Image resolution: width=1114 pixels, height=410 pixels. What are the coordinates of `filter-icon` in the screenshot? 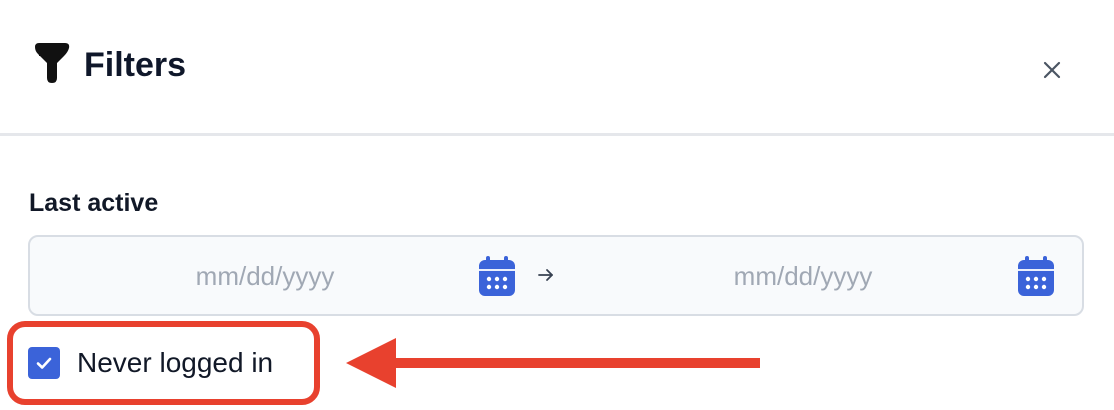 It's located at (52, 63).